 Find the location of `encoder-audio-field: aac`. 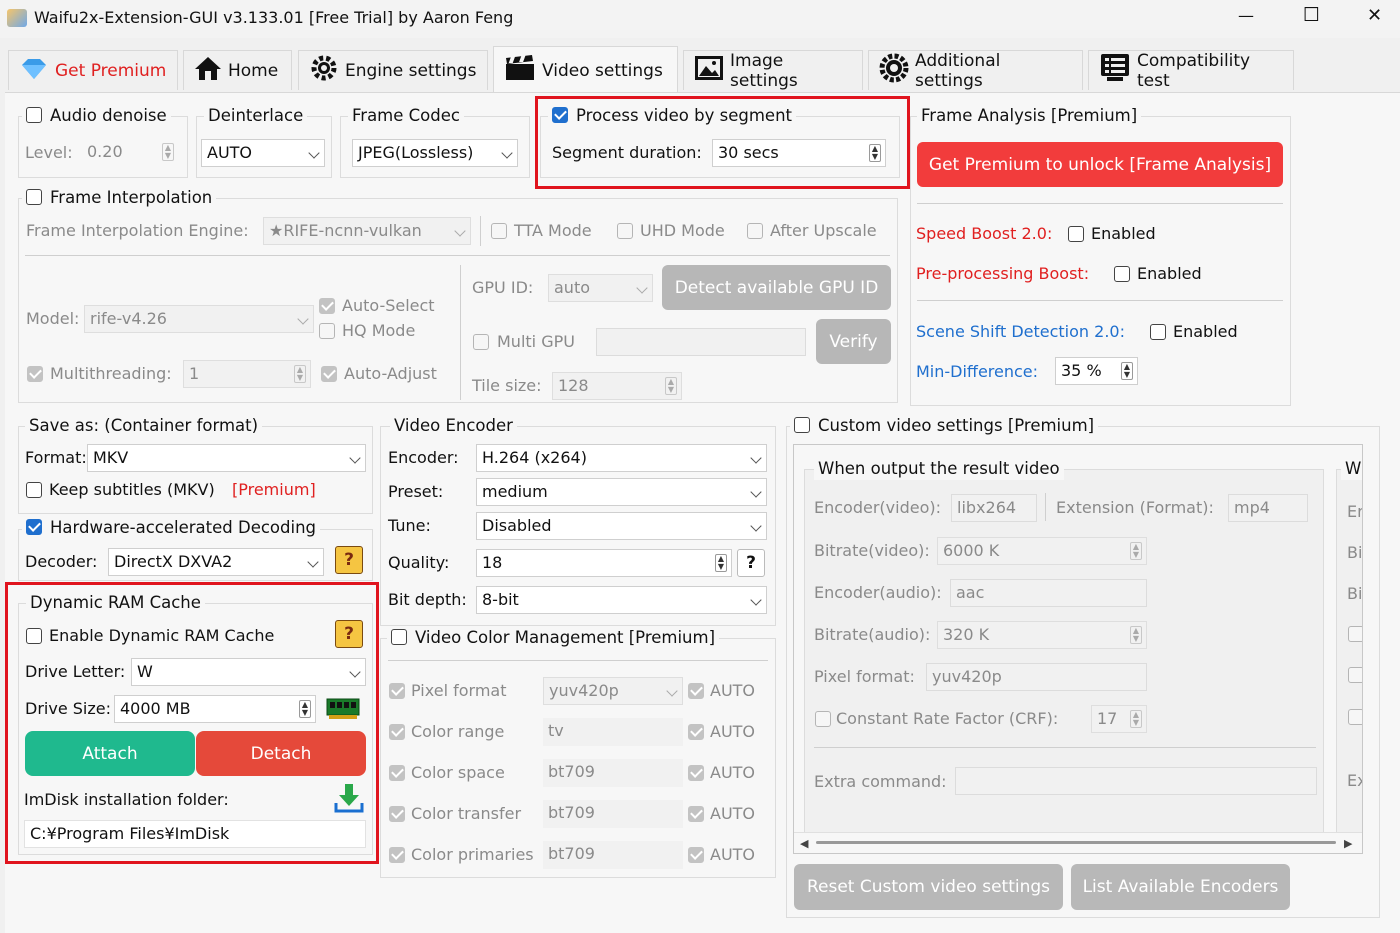

encoder-audio-field: aac is located at coordinates (1048, 593).